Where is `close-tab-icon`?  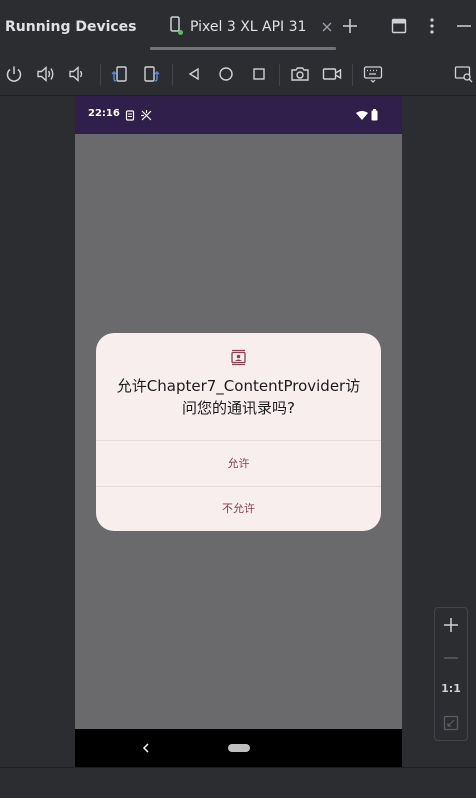
close-tab-icon is located at coordinates (327, 27).